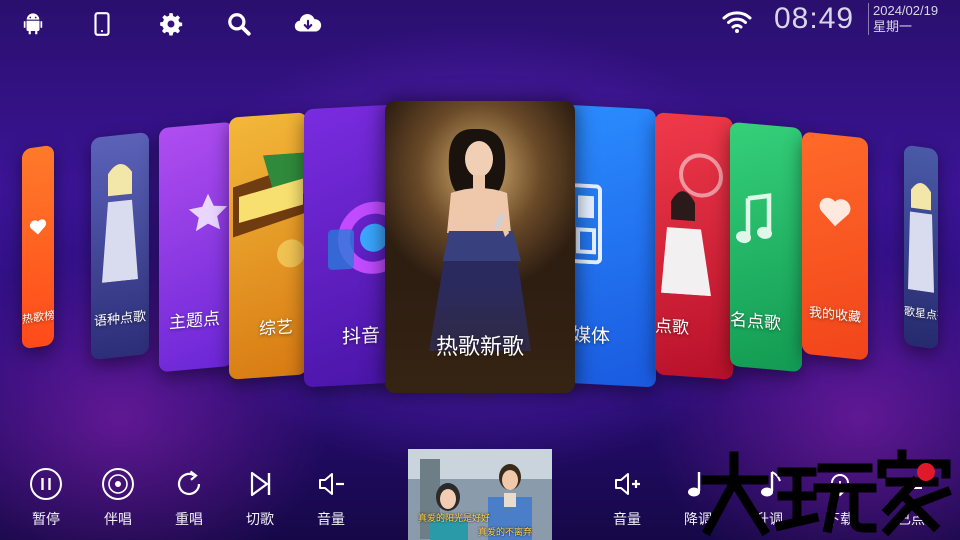  I want to click on card-label: 综艺, so click(276, 328).